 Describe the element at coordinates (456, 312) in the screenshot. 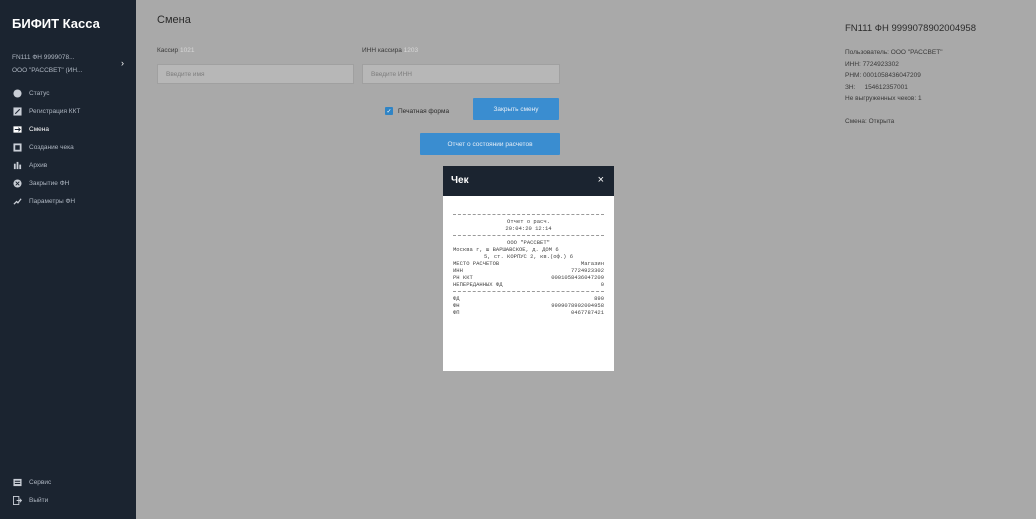

I see `receipt-key: ФП` at that location.